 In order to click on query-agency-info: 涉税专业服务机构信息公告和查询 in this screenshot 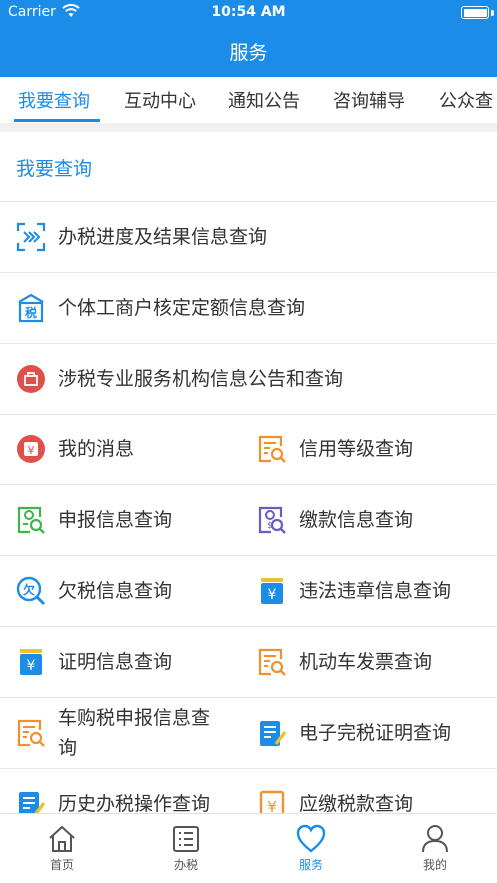, I will do `click(256, 379)`.